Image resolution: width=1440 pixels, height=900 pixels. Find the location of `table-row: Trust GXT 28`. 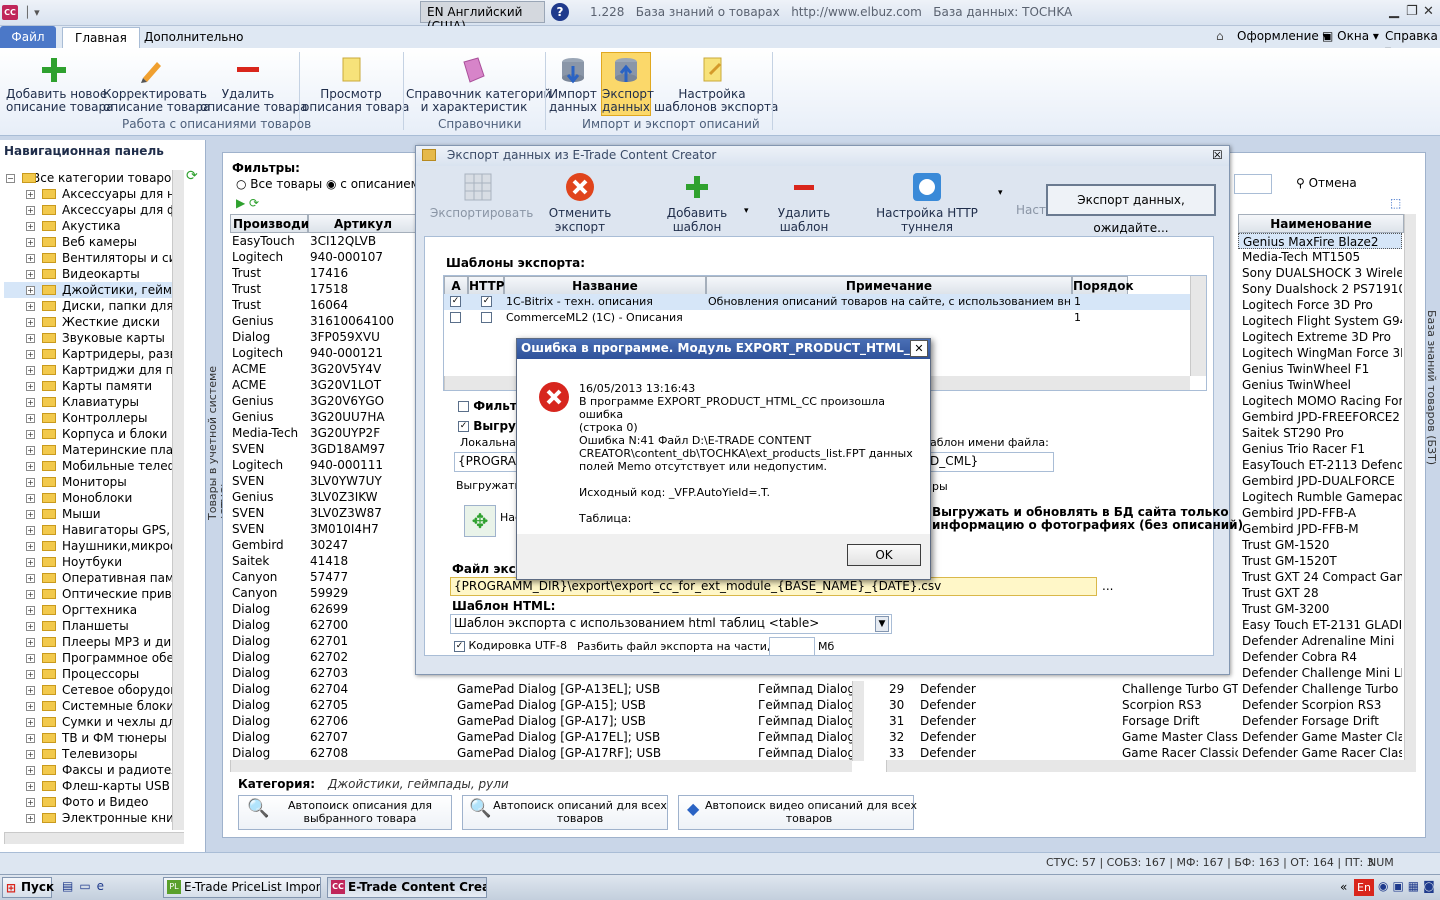

table-row: Trust GXT 28 is located at coordinates (1320, 593).